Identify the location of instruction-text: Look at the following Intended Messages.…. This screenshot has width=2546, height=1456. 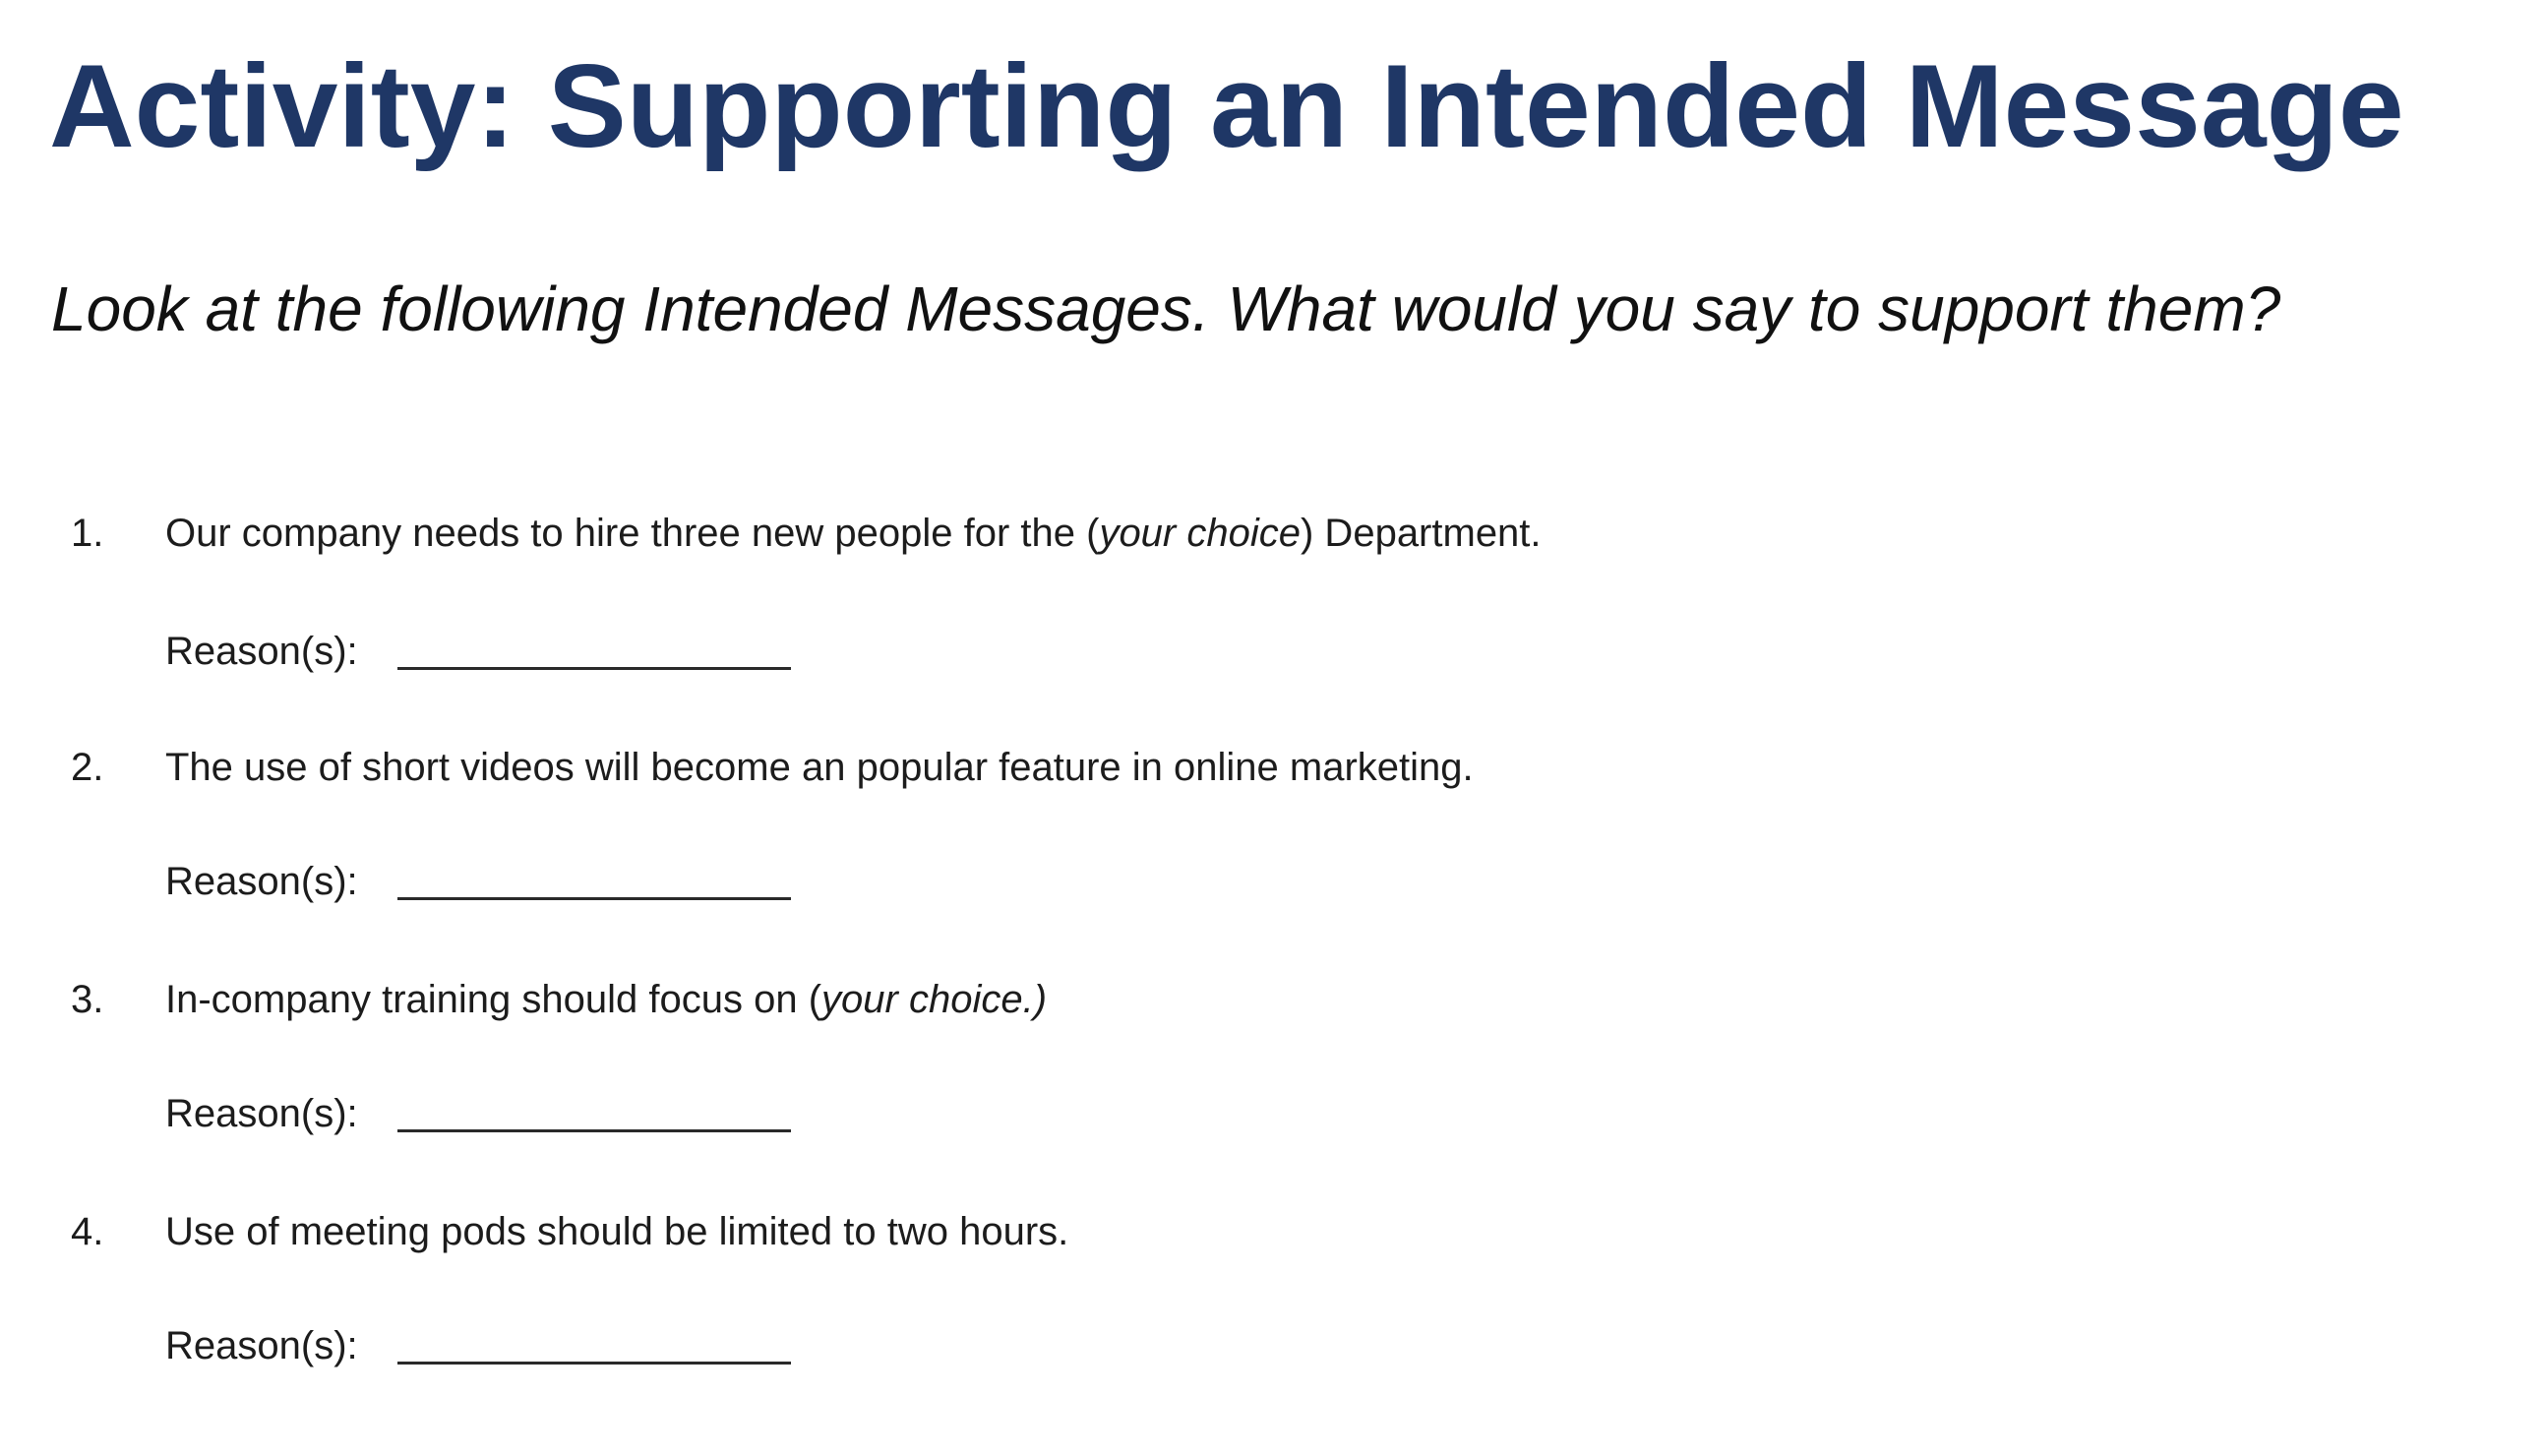
(1166, 308).